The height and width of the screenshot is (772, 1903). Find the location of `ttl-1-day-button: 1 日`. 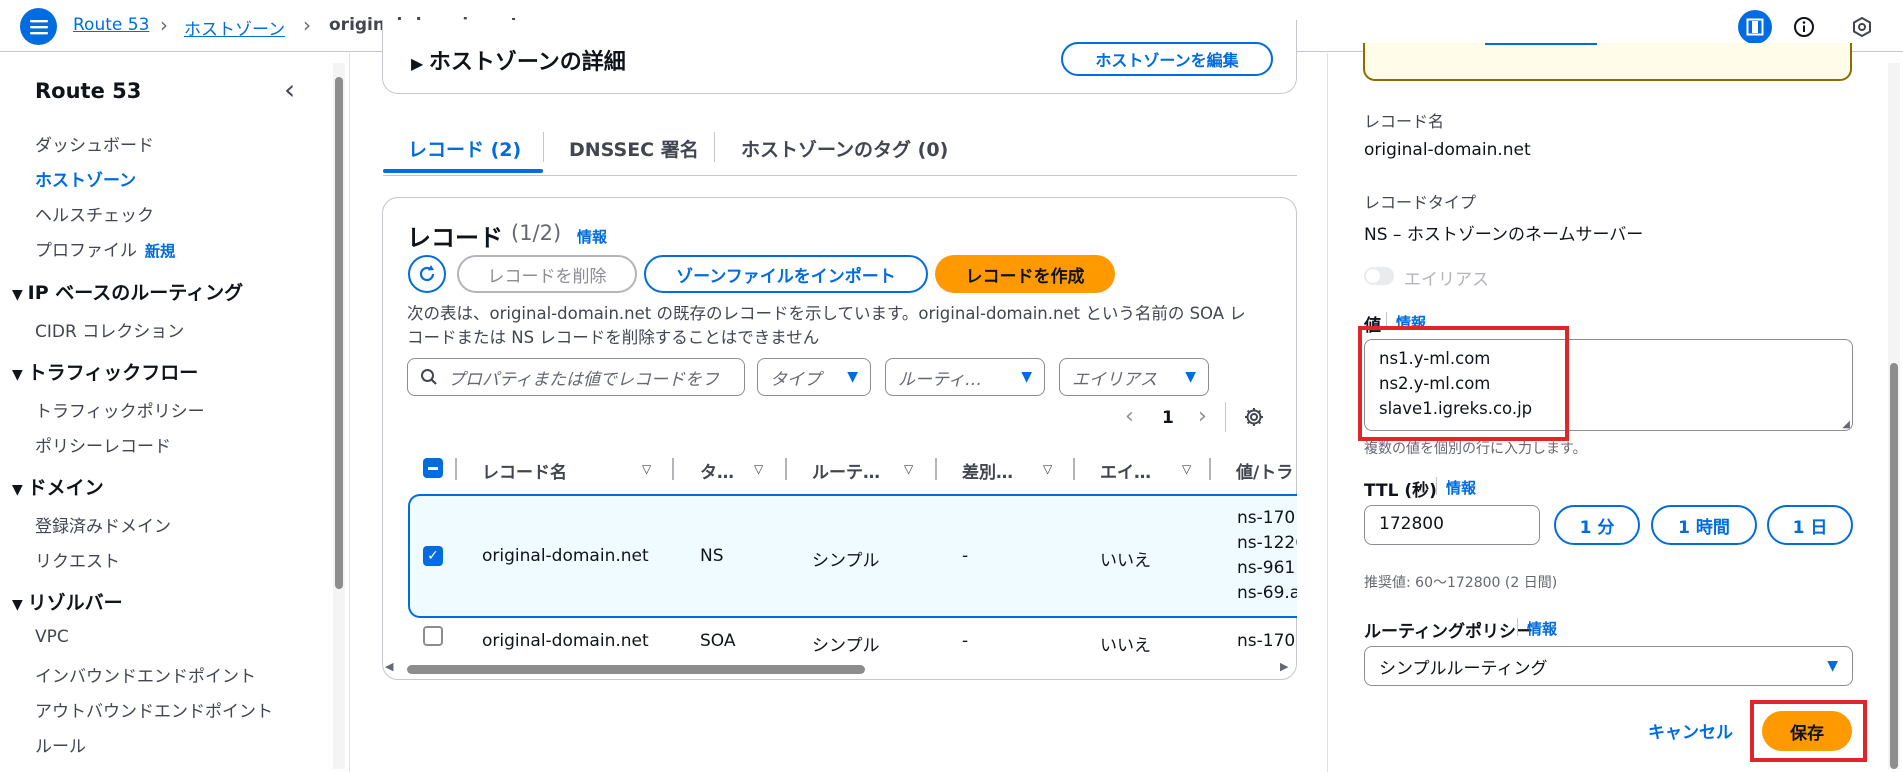

ttl-1-day-button: 1 日 is located at coordinates (1810, 525).